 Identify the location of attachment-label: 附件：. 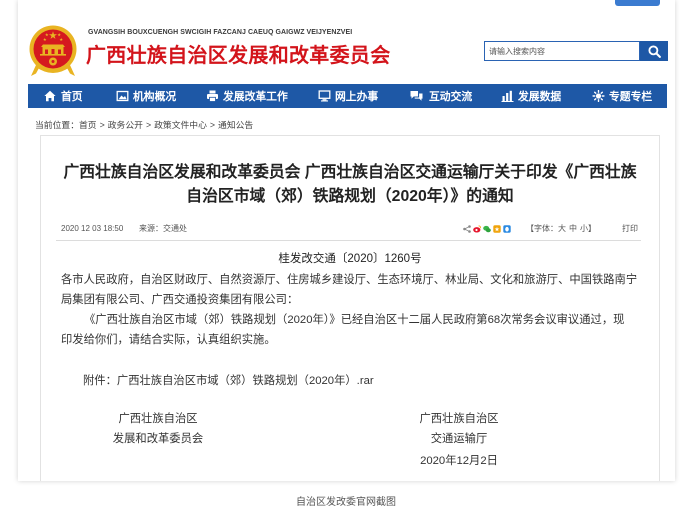
(100, 381).